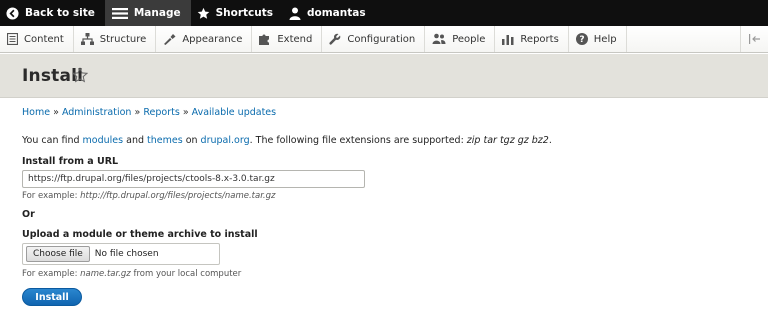 Image resolution: width=768 pixels, height=314 pixels. I want to click on tray-item-structure: Structure, so click(115, 39).